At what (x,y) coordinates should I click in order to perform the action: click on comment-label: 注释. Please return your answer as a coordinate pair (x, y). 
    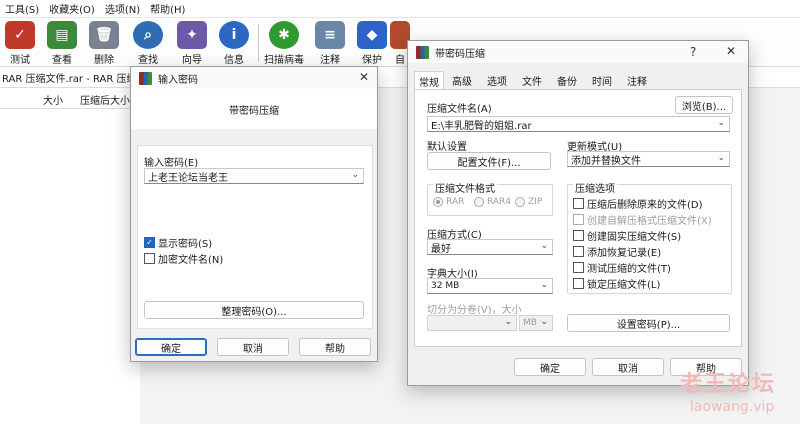
    Looking at the image, I should click on (330, 60).